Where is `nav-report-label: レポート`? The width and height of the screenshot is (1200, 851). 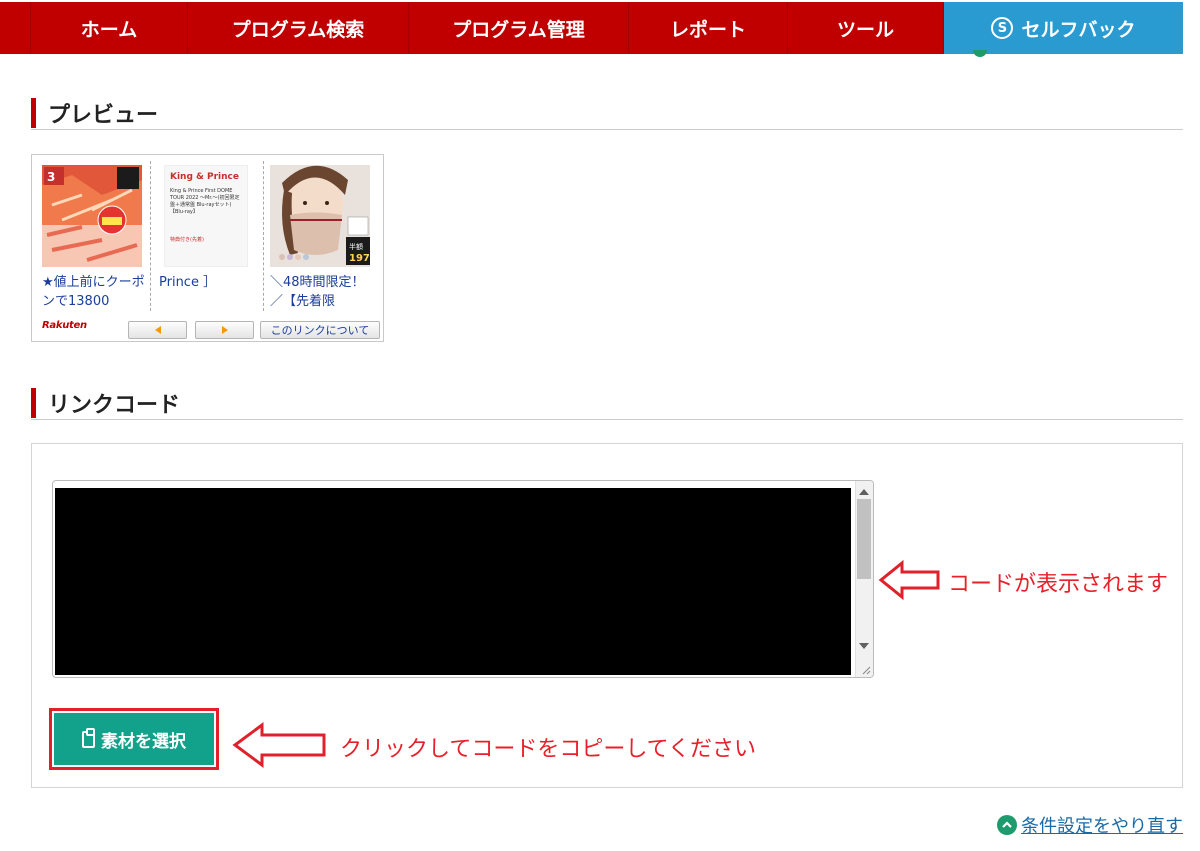
nav-report-label: レポート is located at coordinates (707, 29).